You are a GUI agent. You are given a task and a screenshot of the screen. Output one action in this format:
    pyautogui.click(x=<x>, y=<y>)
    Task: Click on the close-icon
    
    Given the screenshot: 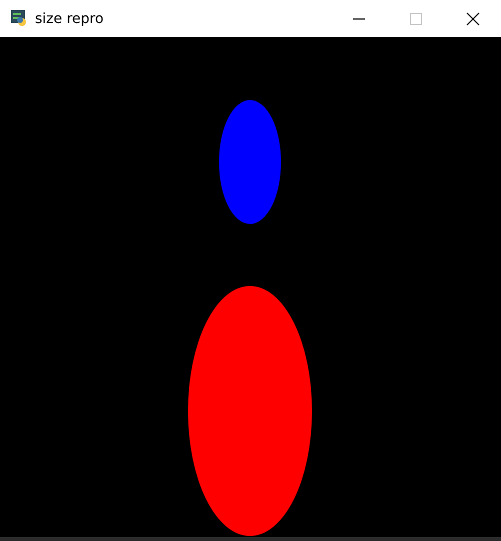 What is the action you would take?
    pyautogui.click(x=473, y=19)
    